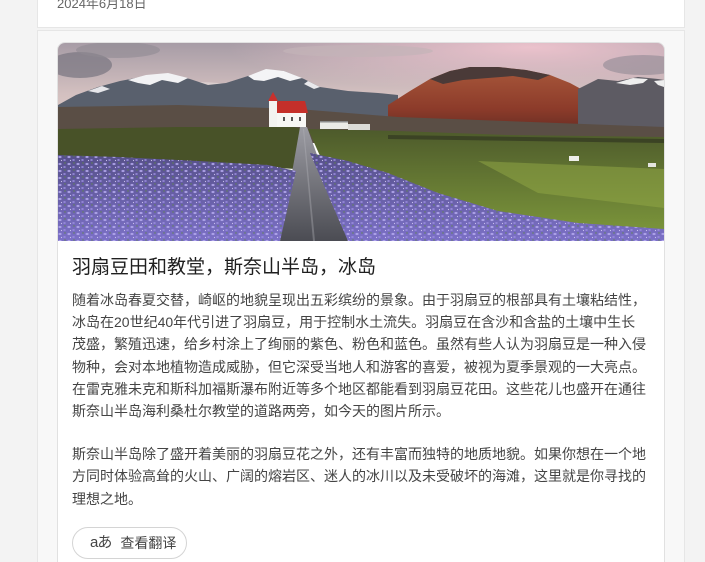 The width and height of the screenshot is (705, 562). I want to click on view-translation-label: 查看翻译, so click(148, 543).